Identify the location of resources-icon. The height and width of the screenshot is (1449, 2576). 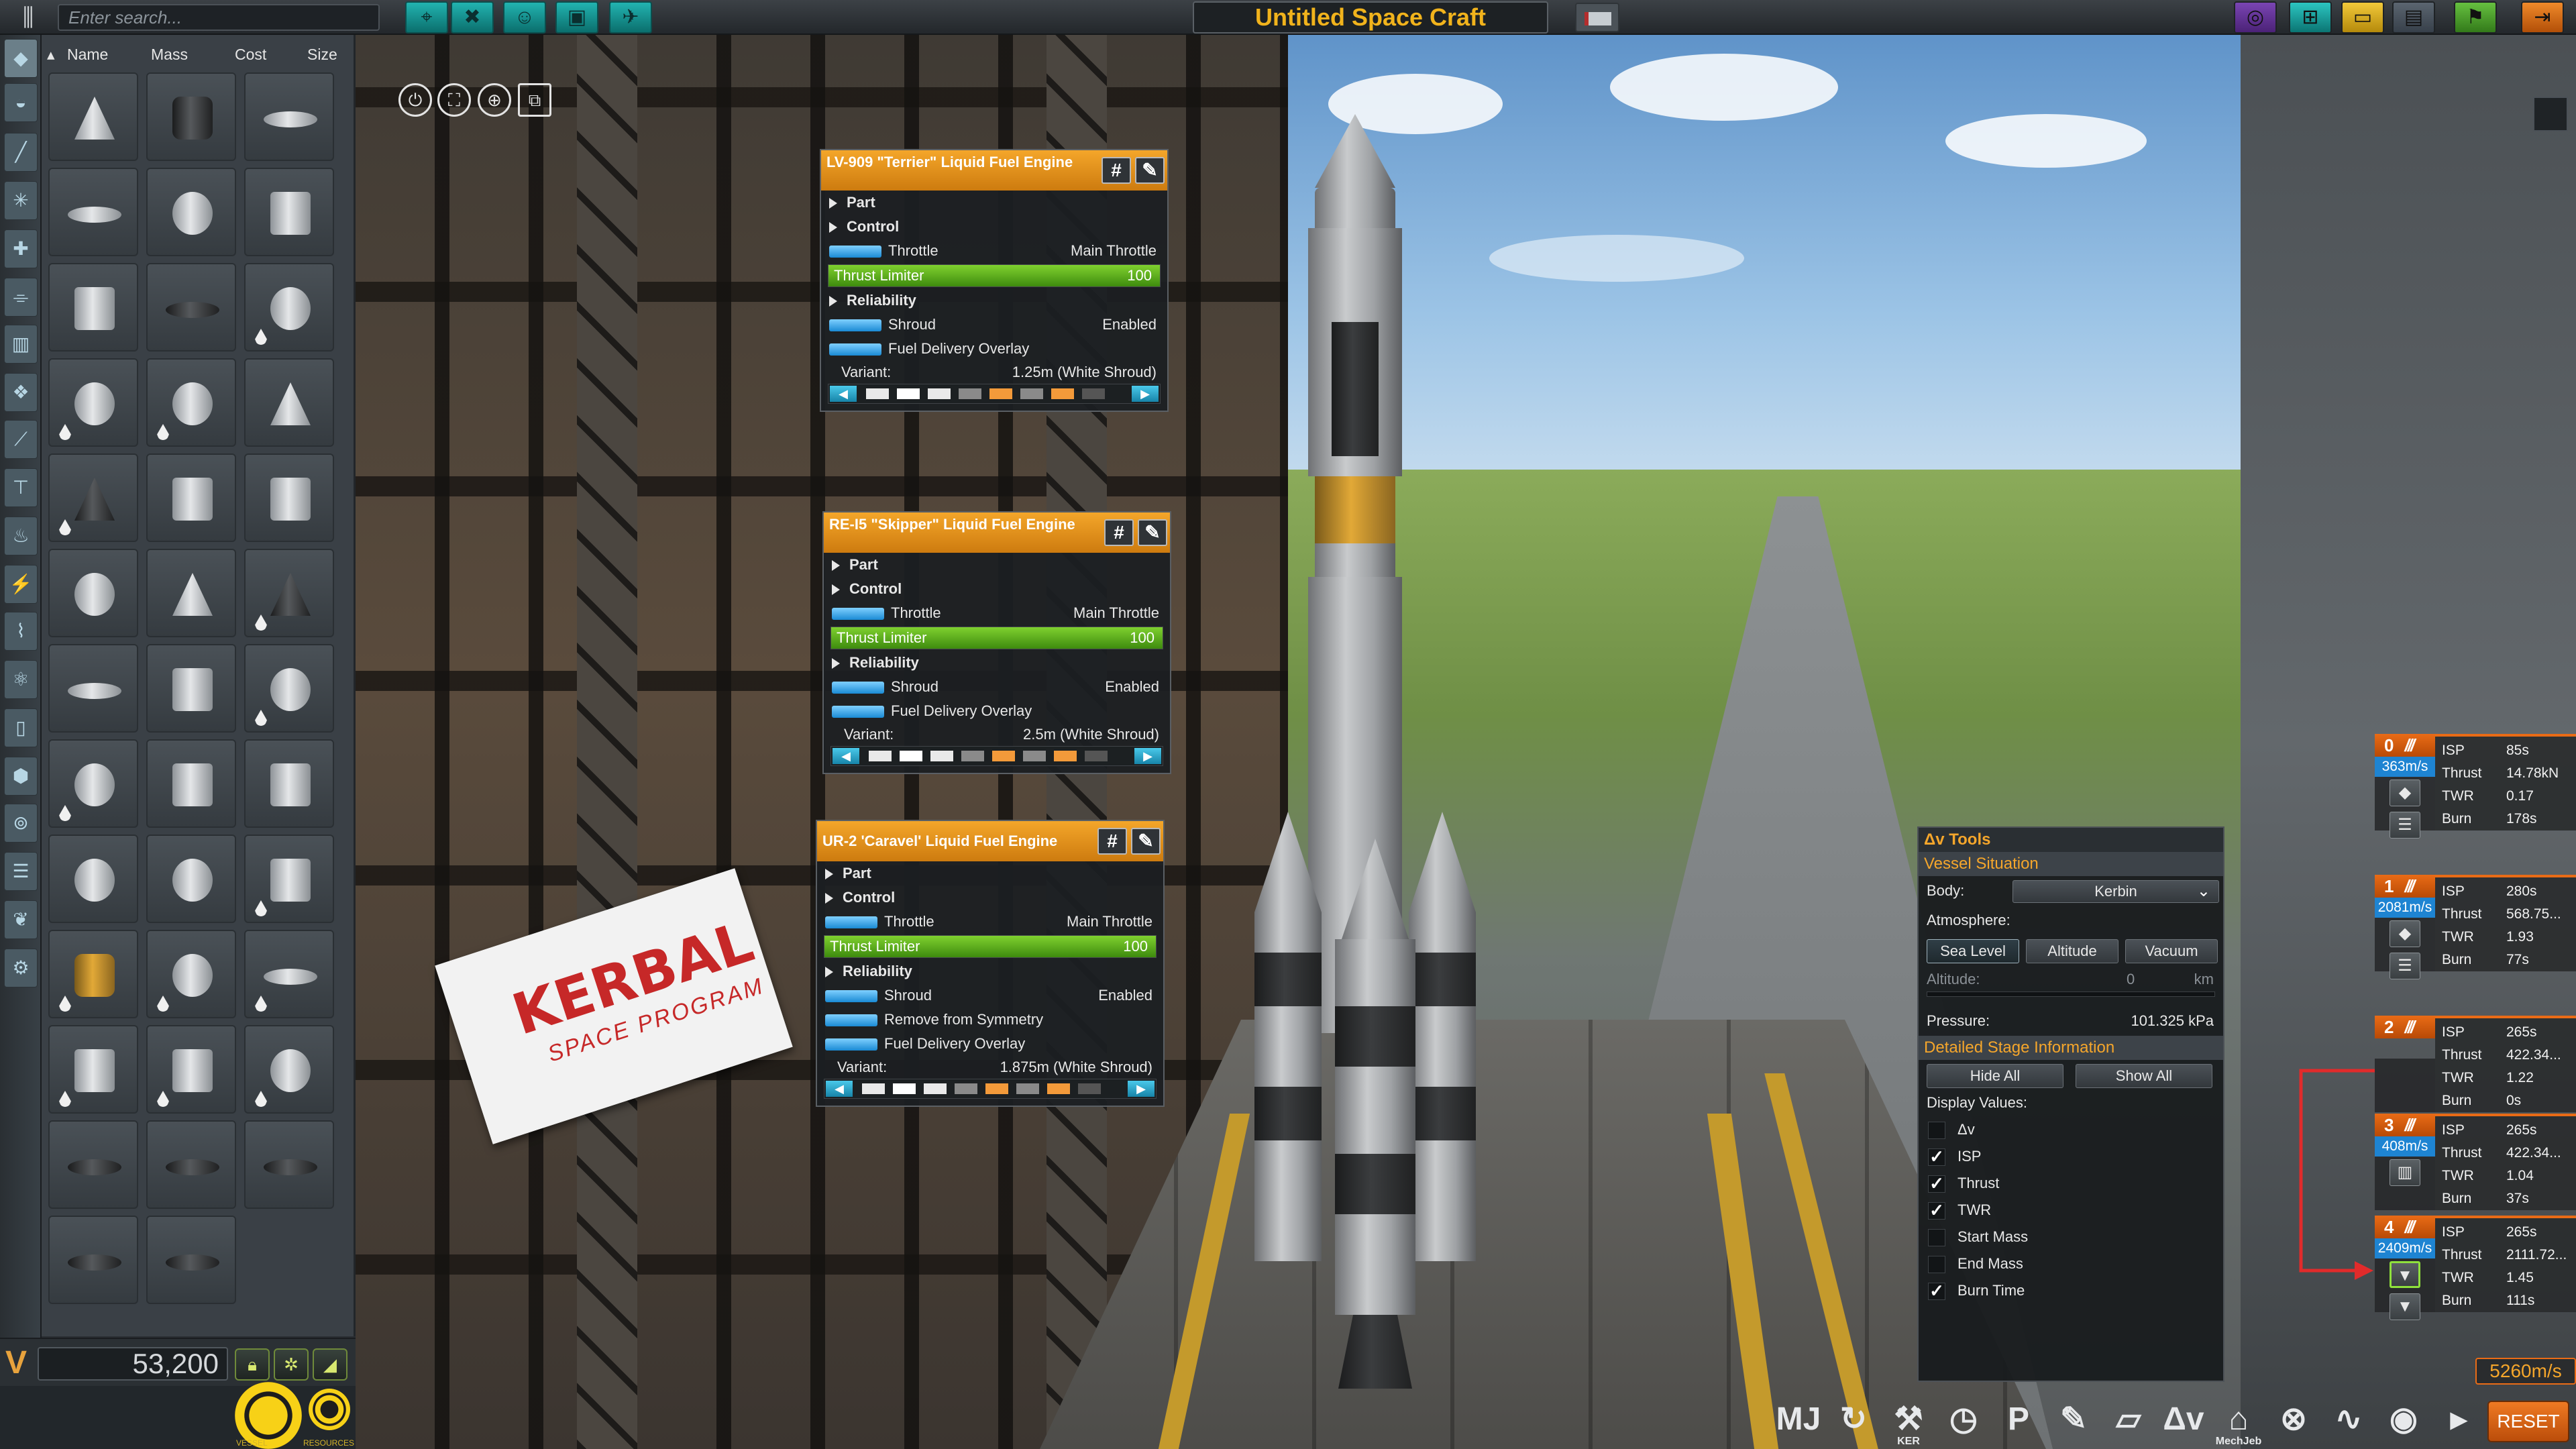
(329, 1409).